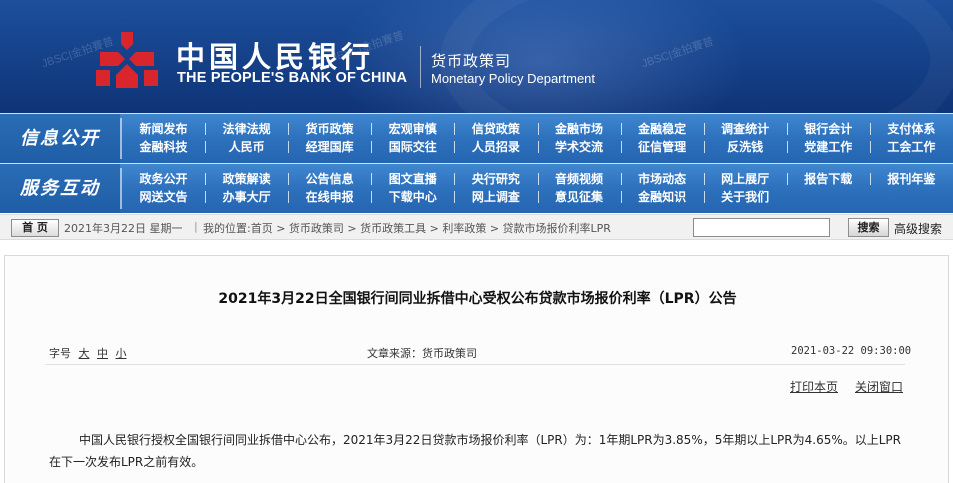  What do you see at coordinates (851, 351) in the screenshot?
I see `publish-datetime: 2021-03-22 09:30:00` at bounding box center [851, 351].